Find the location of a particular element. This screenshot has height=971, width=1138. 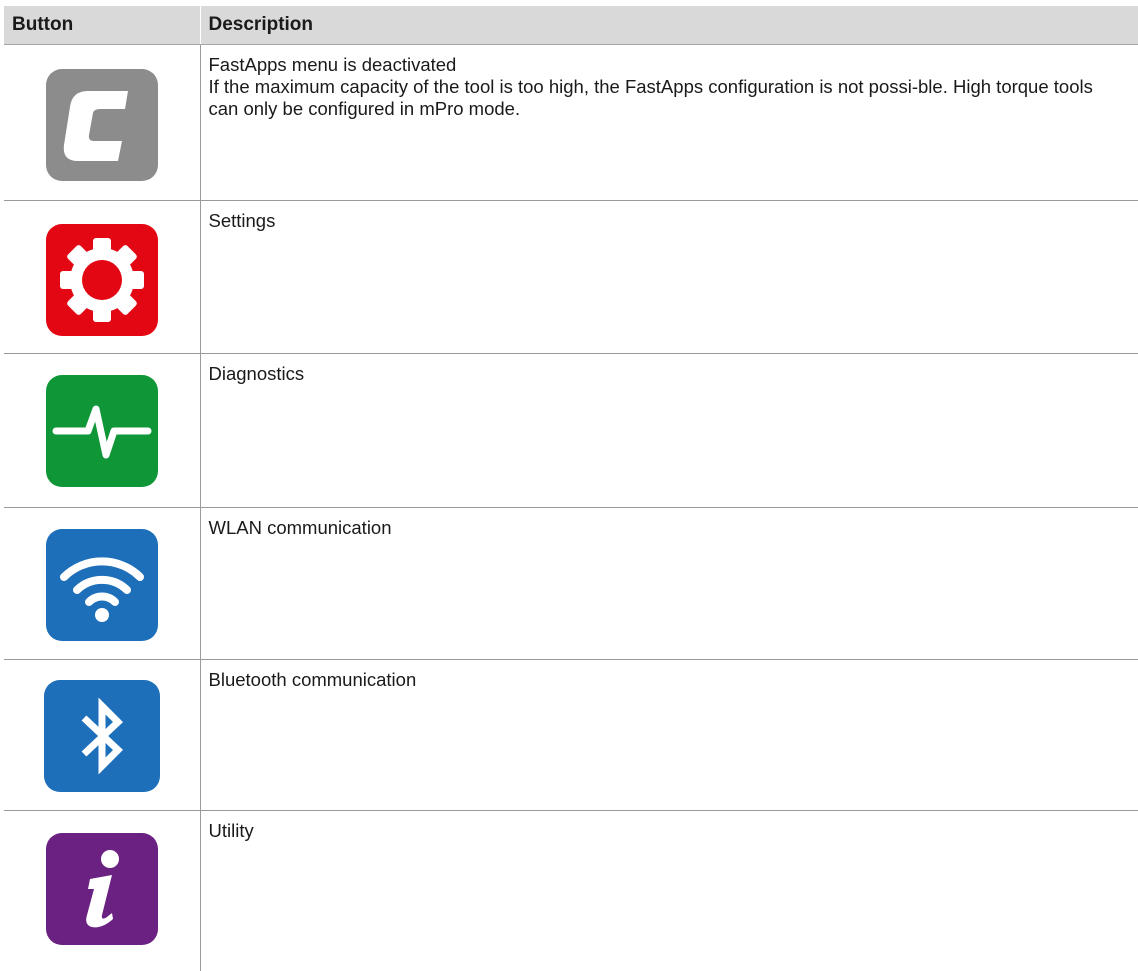

description-cell: WLAN communication is located at coordinates (669, 583).